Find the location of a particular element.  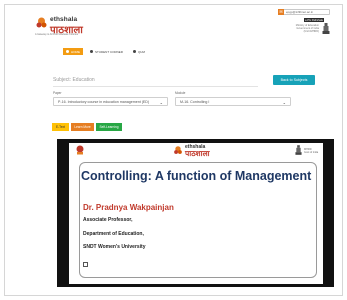

content-tabs: E-Text Learn More Self-Learning is located at coordinates (87, 127).